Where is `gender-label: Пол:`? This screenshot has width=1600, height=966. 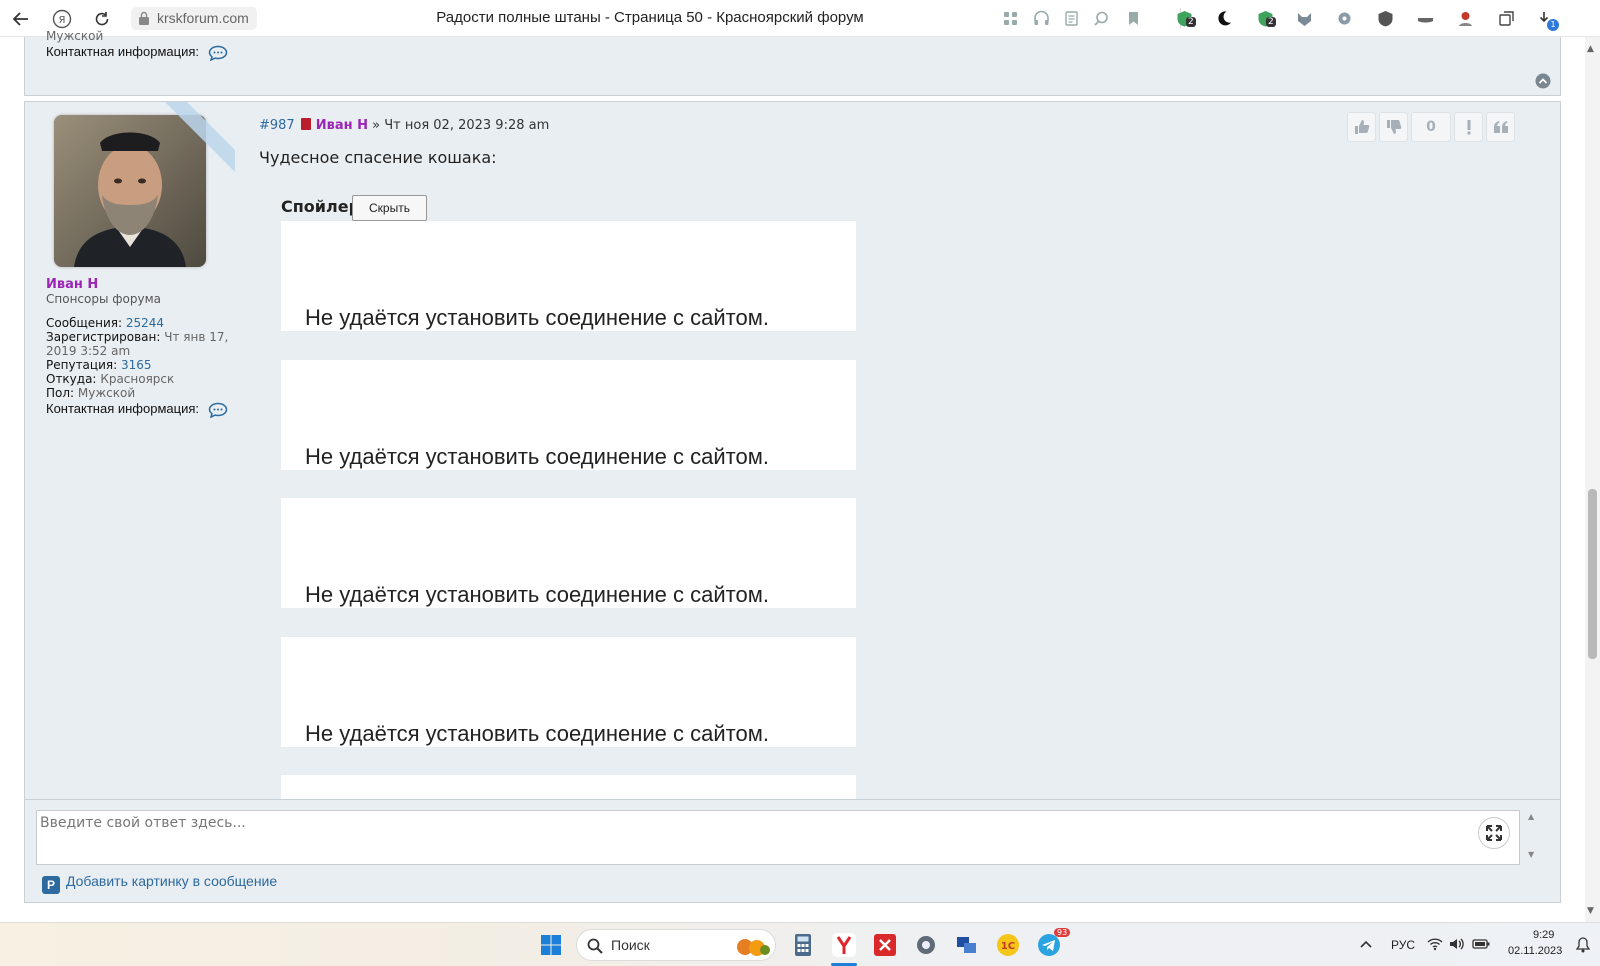 gender-label: Пол: is located at coordinates (60, 393).